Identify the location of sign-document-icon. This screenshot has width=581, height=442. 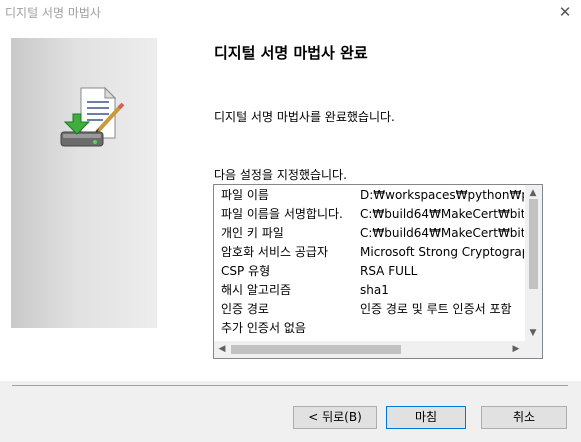
(92, 116).